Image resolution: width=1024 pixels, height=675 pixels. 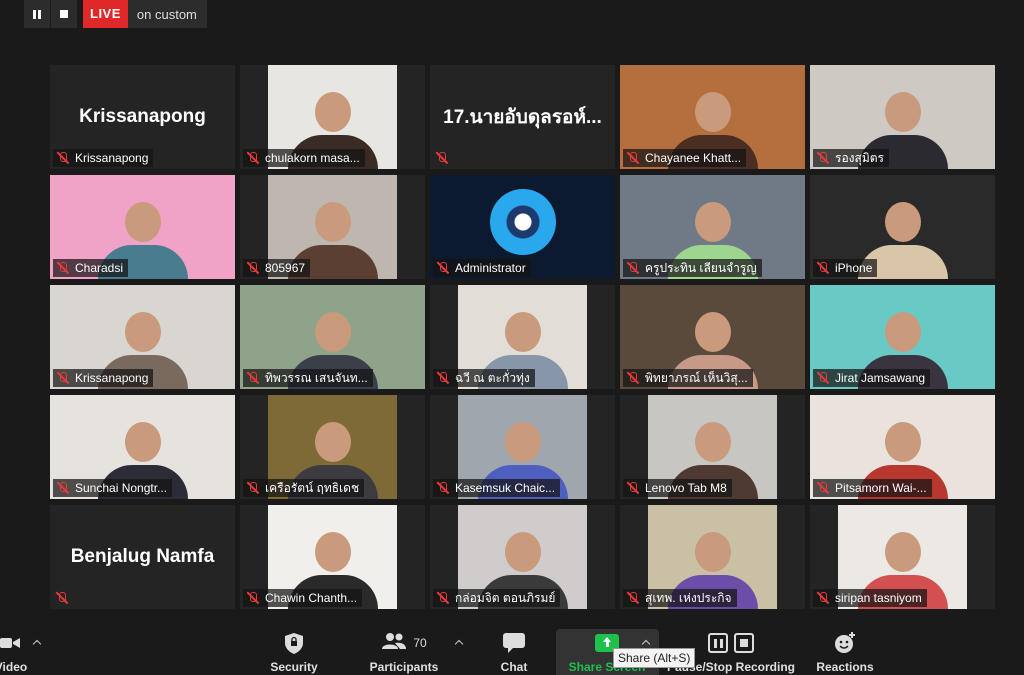 I want to click on participant-tile: เครือรัตน์ ฤทธิเดช, so click(x=332, y=447).